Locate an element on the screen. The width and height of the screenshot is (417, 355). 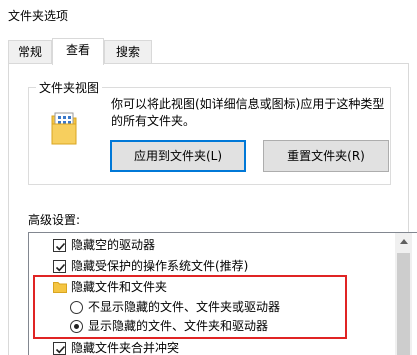
scroll-up-icon is located at coordinates (404, 241).